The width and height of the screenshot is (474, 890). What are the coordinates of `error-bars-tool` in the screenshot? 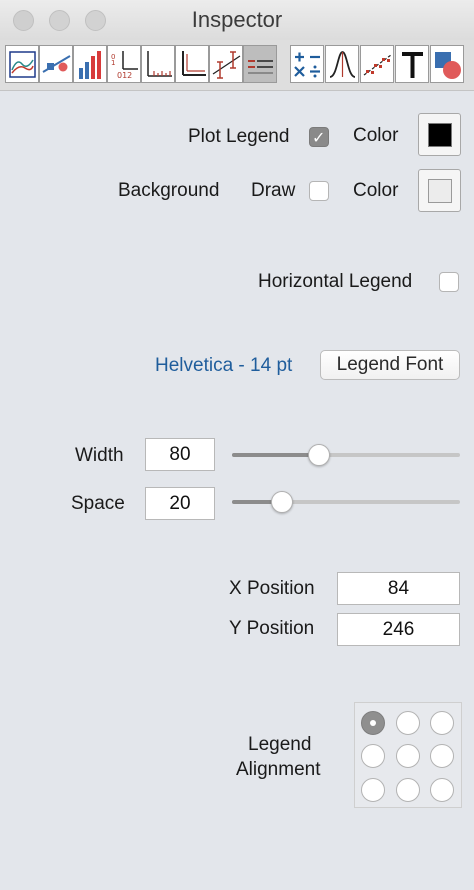 It's located at (226, 64).